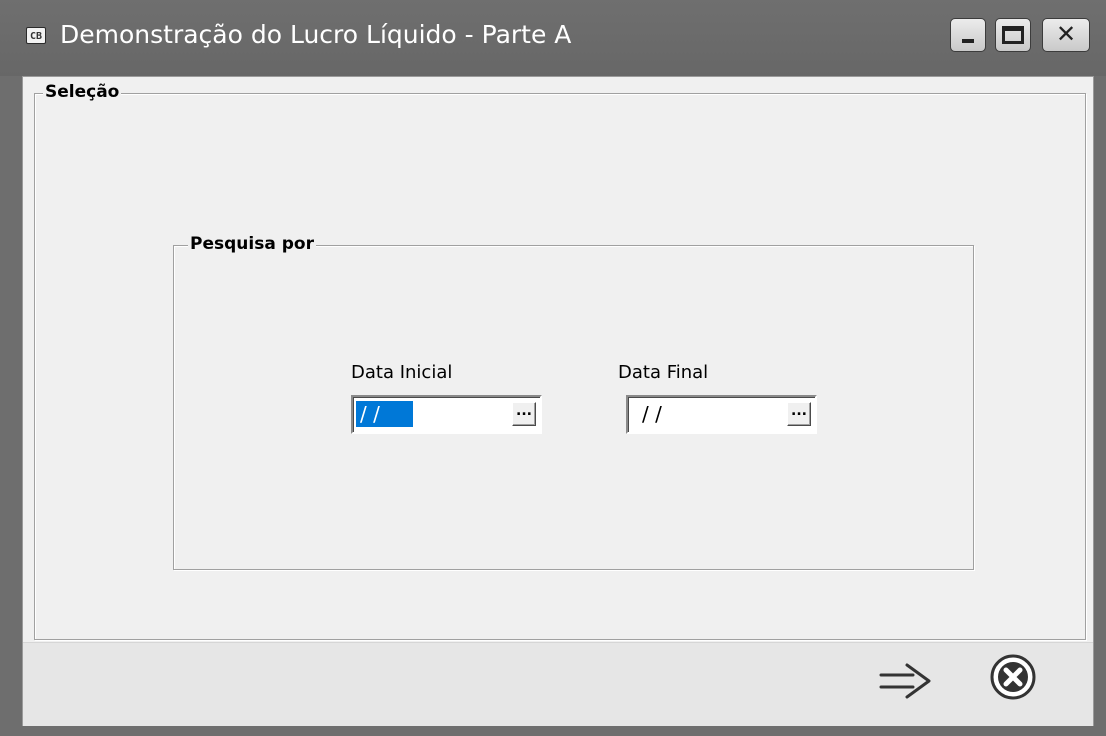 Image resolution: width=1106 pixels, height=736 pixels. I want to click on close-button: ✕, so click(1066, 35).